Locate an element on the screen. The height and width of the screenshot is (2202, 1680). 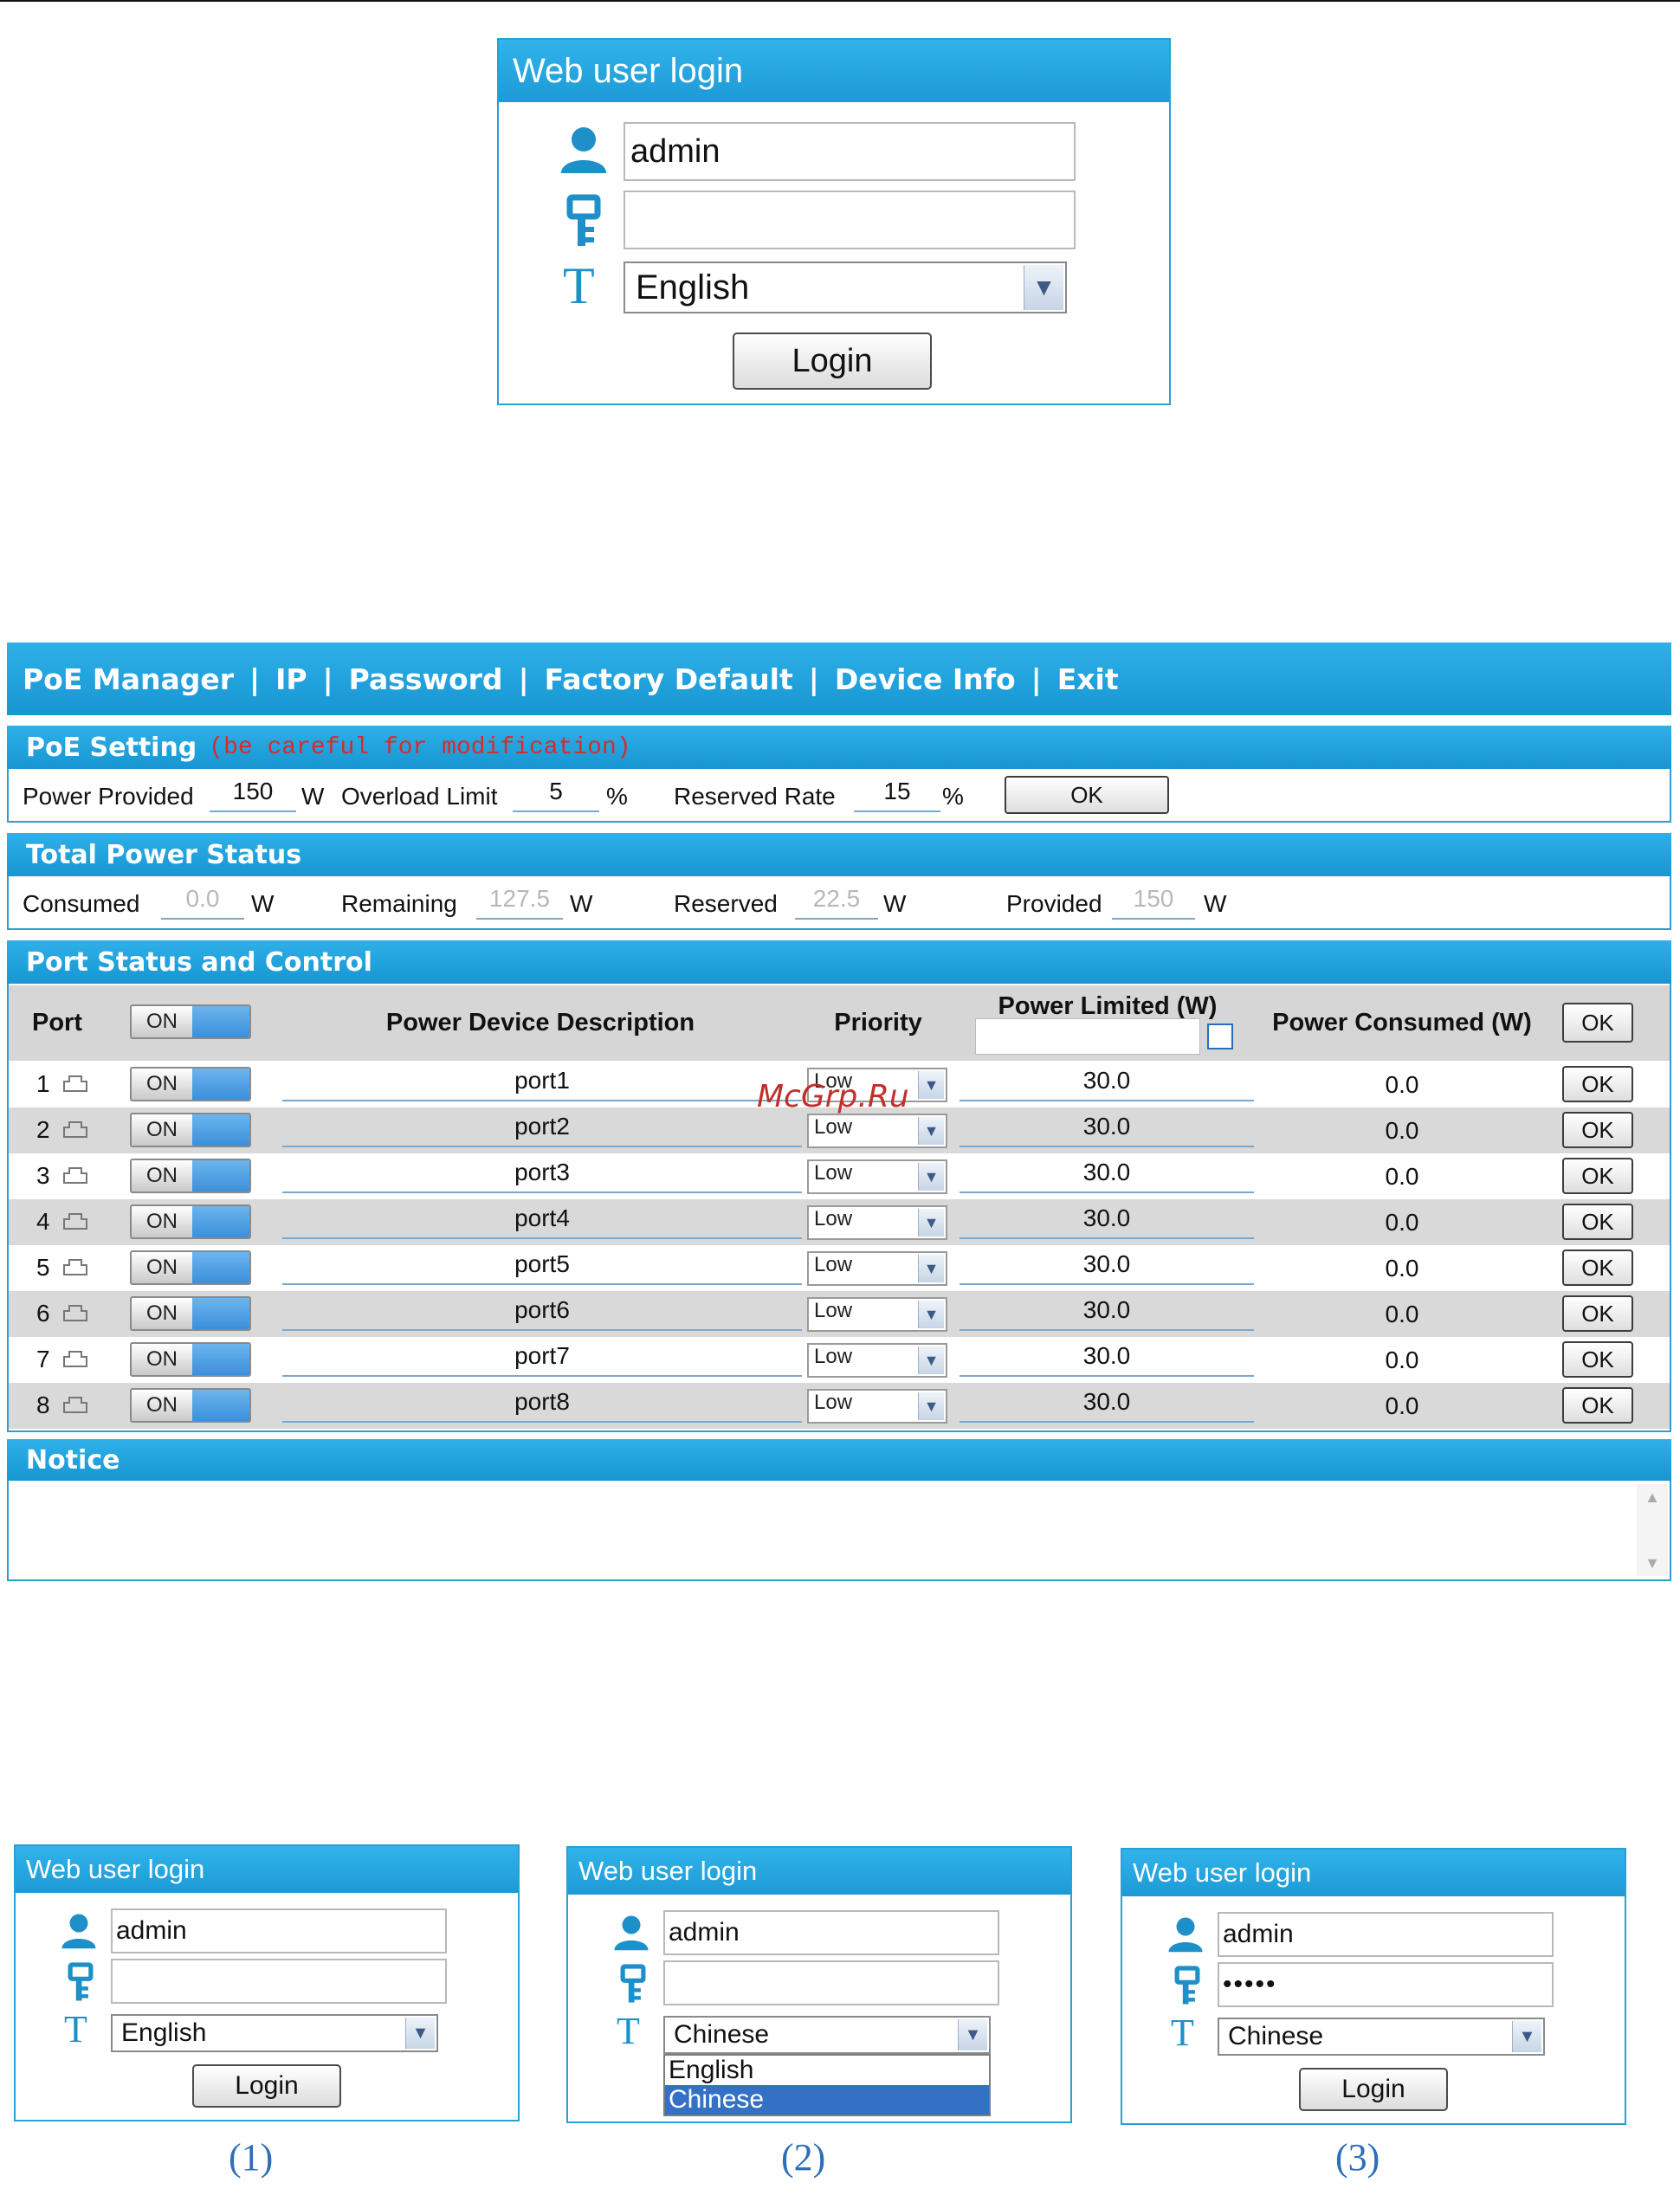
description-input: port7 is located at coordinates (542, 1357).